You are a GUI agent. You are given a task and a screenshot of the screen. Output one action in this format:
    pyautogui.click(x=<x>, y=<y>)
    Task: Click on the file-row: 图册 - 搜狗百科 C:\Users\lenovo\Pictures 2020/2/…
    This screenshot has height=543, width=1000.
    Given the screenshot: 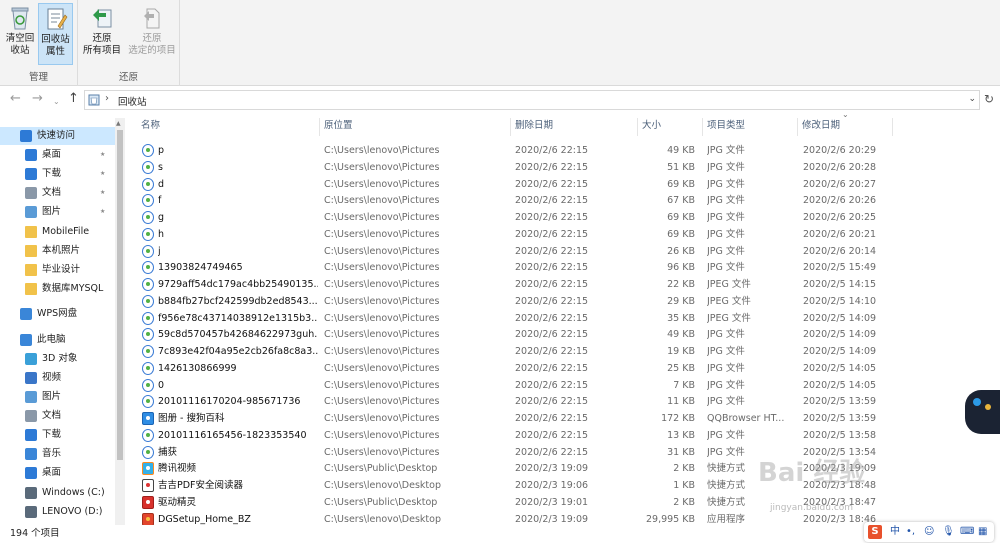 What is the action you would take?
    pyautogui.click(x=563, y=418)
    